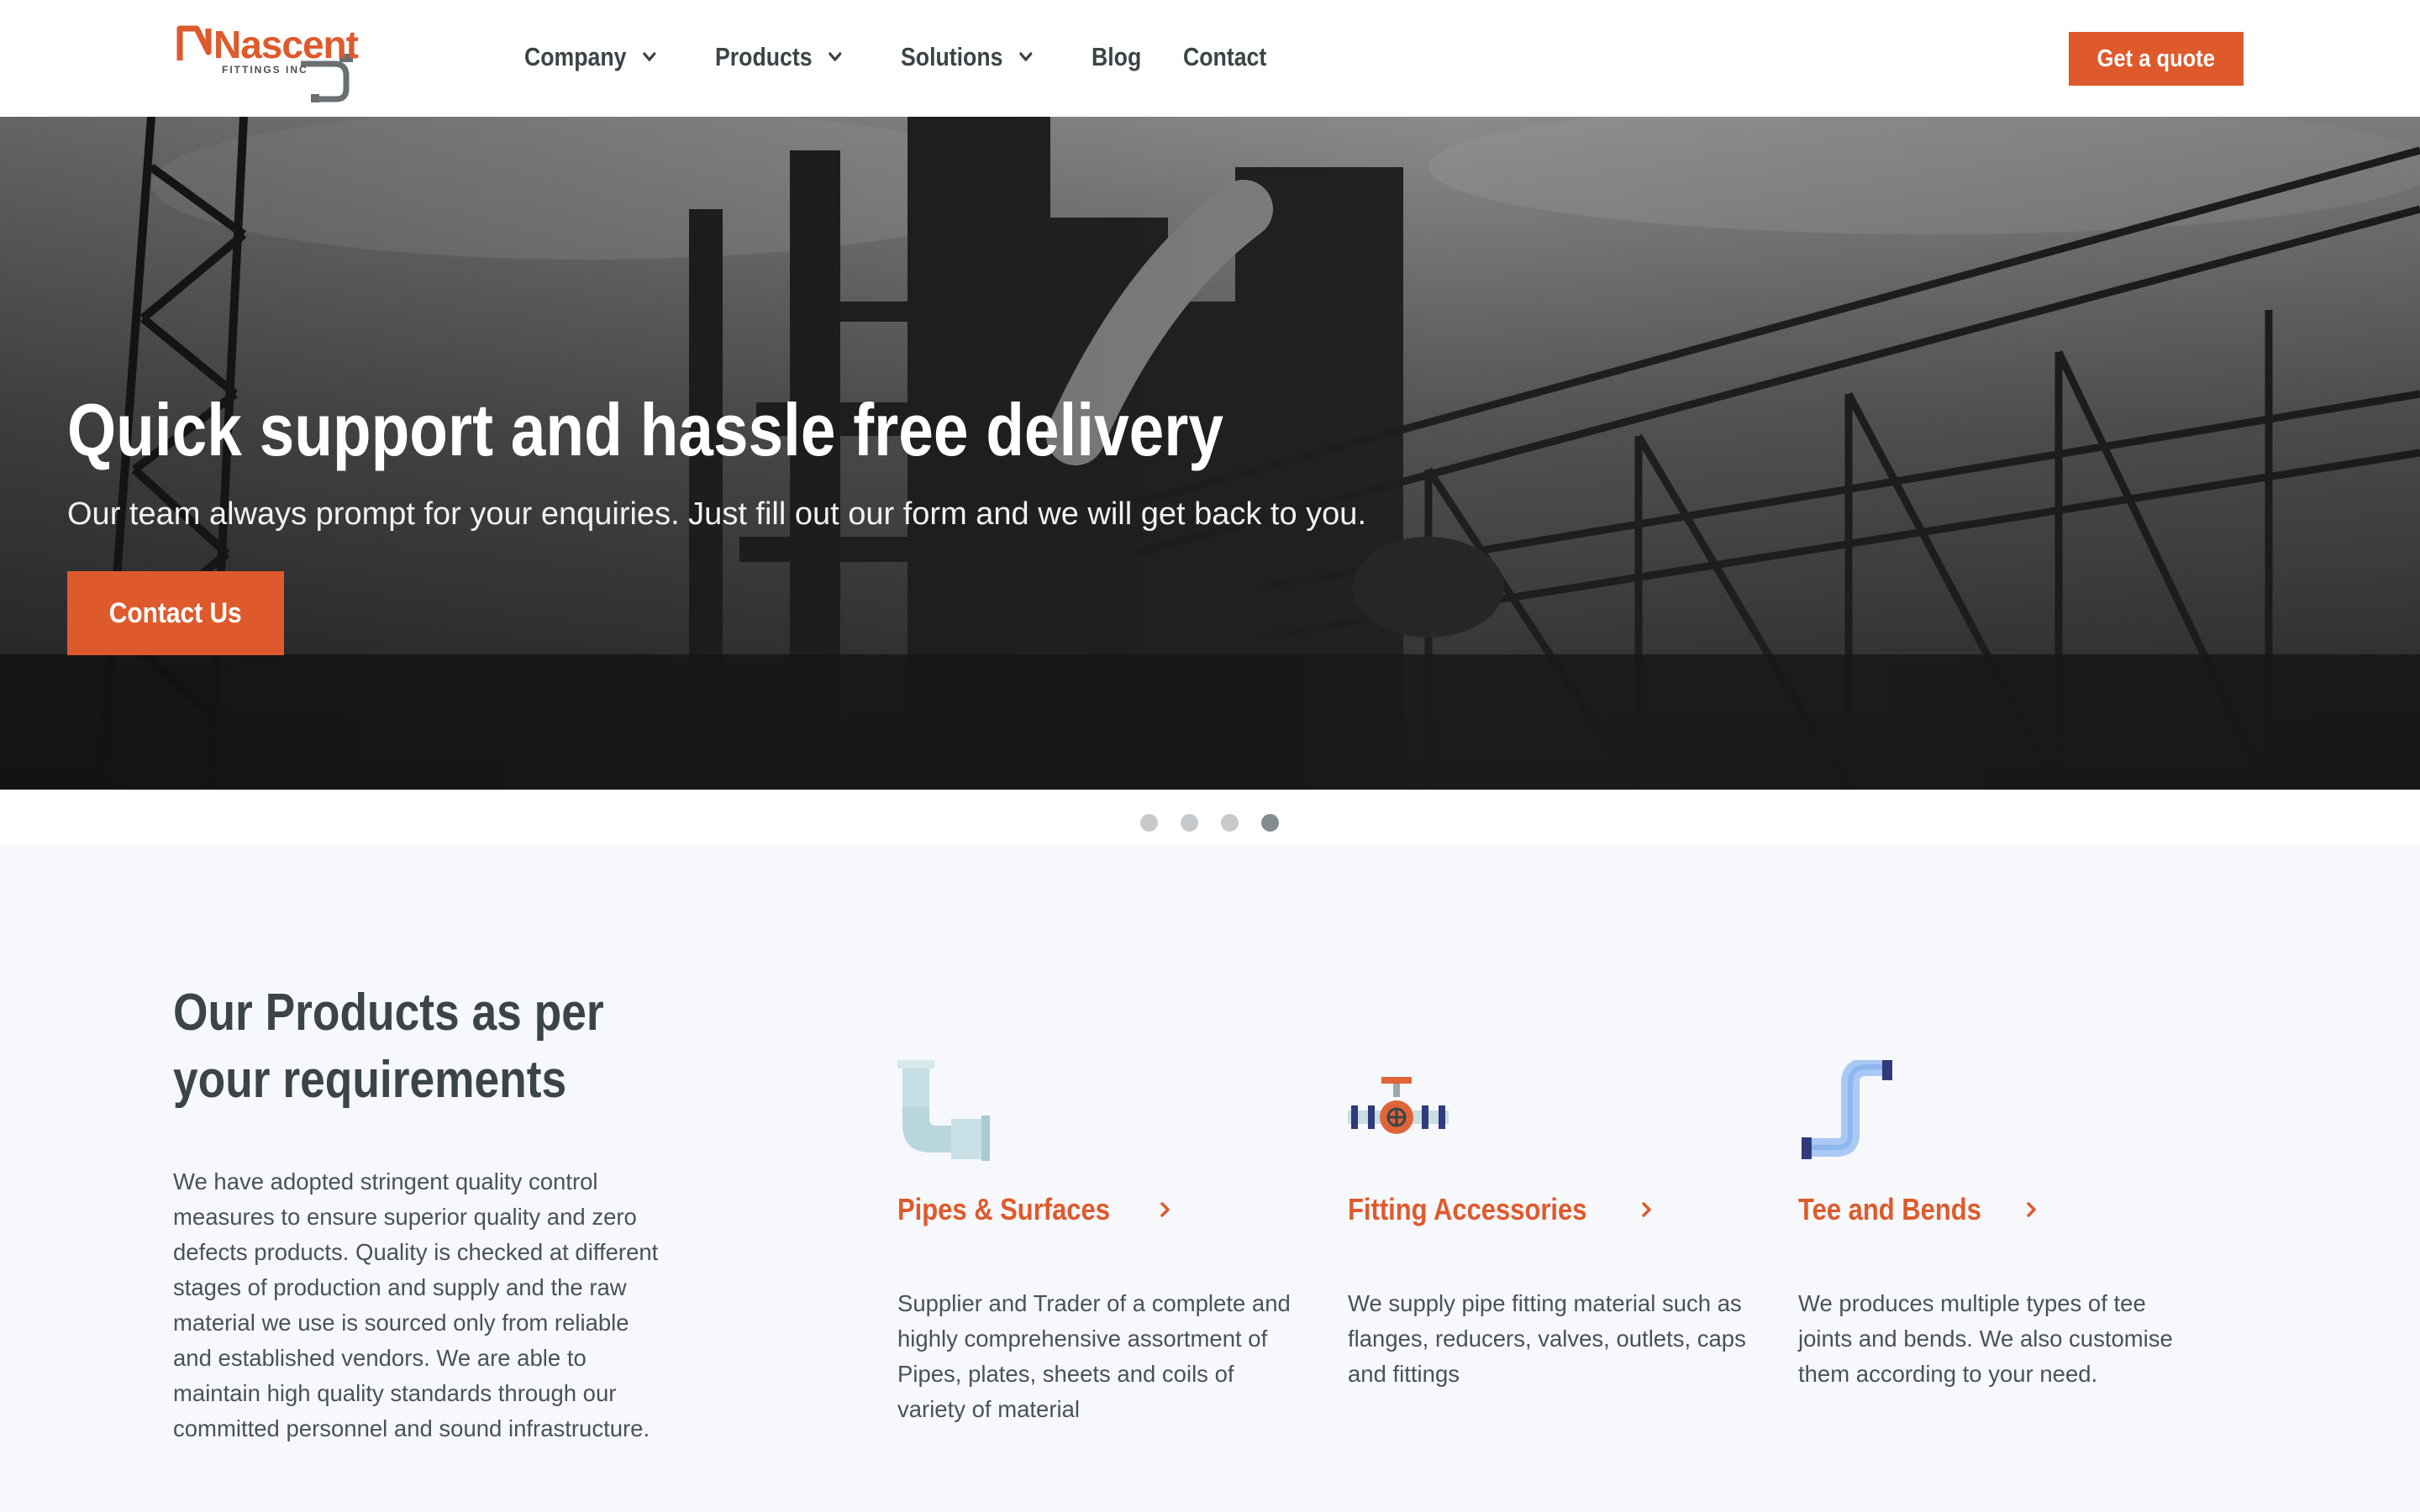  I want to click on product-card-title-link: Fitting Accessories, so click(1558, 1209).